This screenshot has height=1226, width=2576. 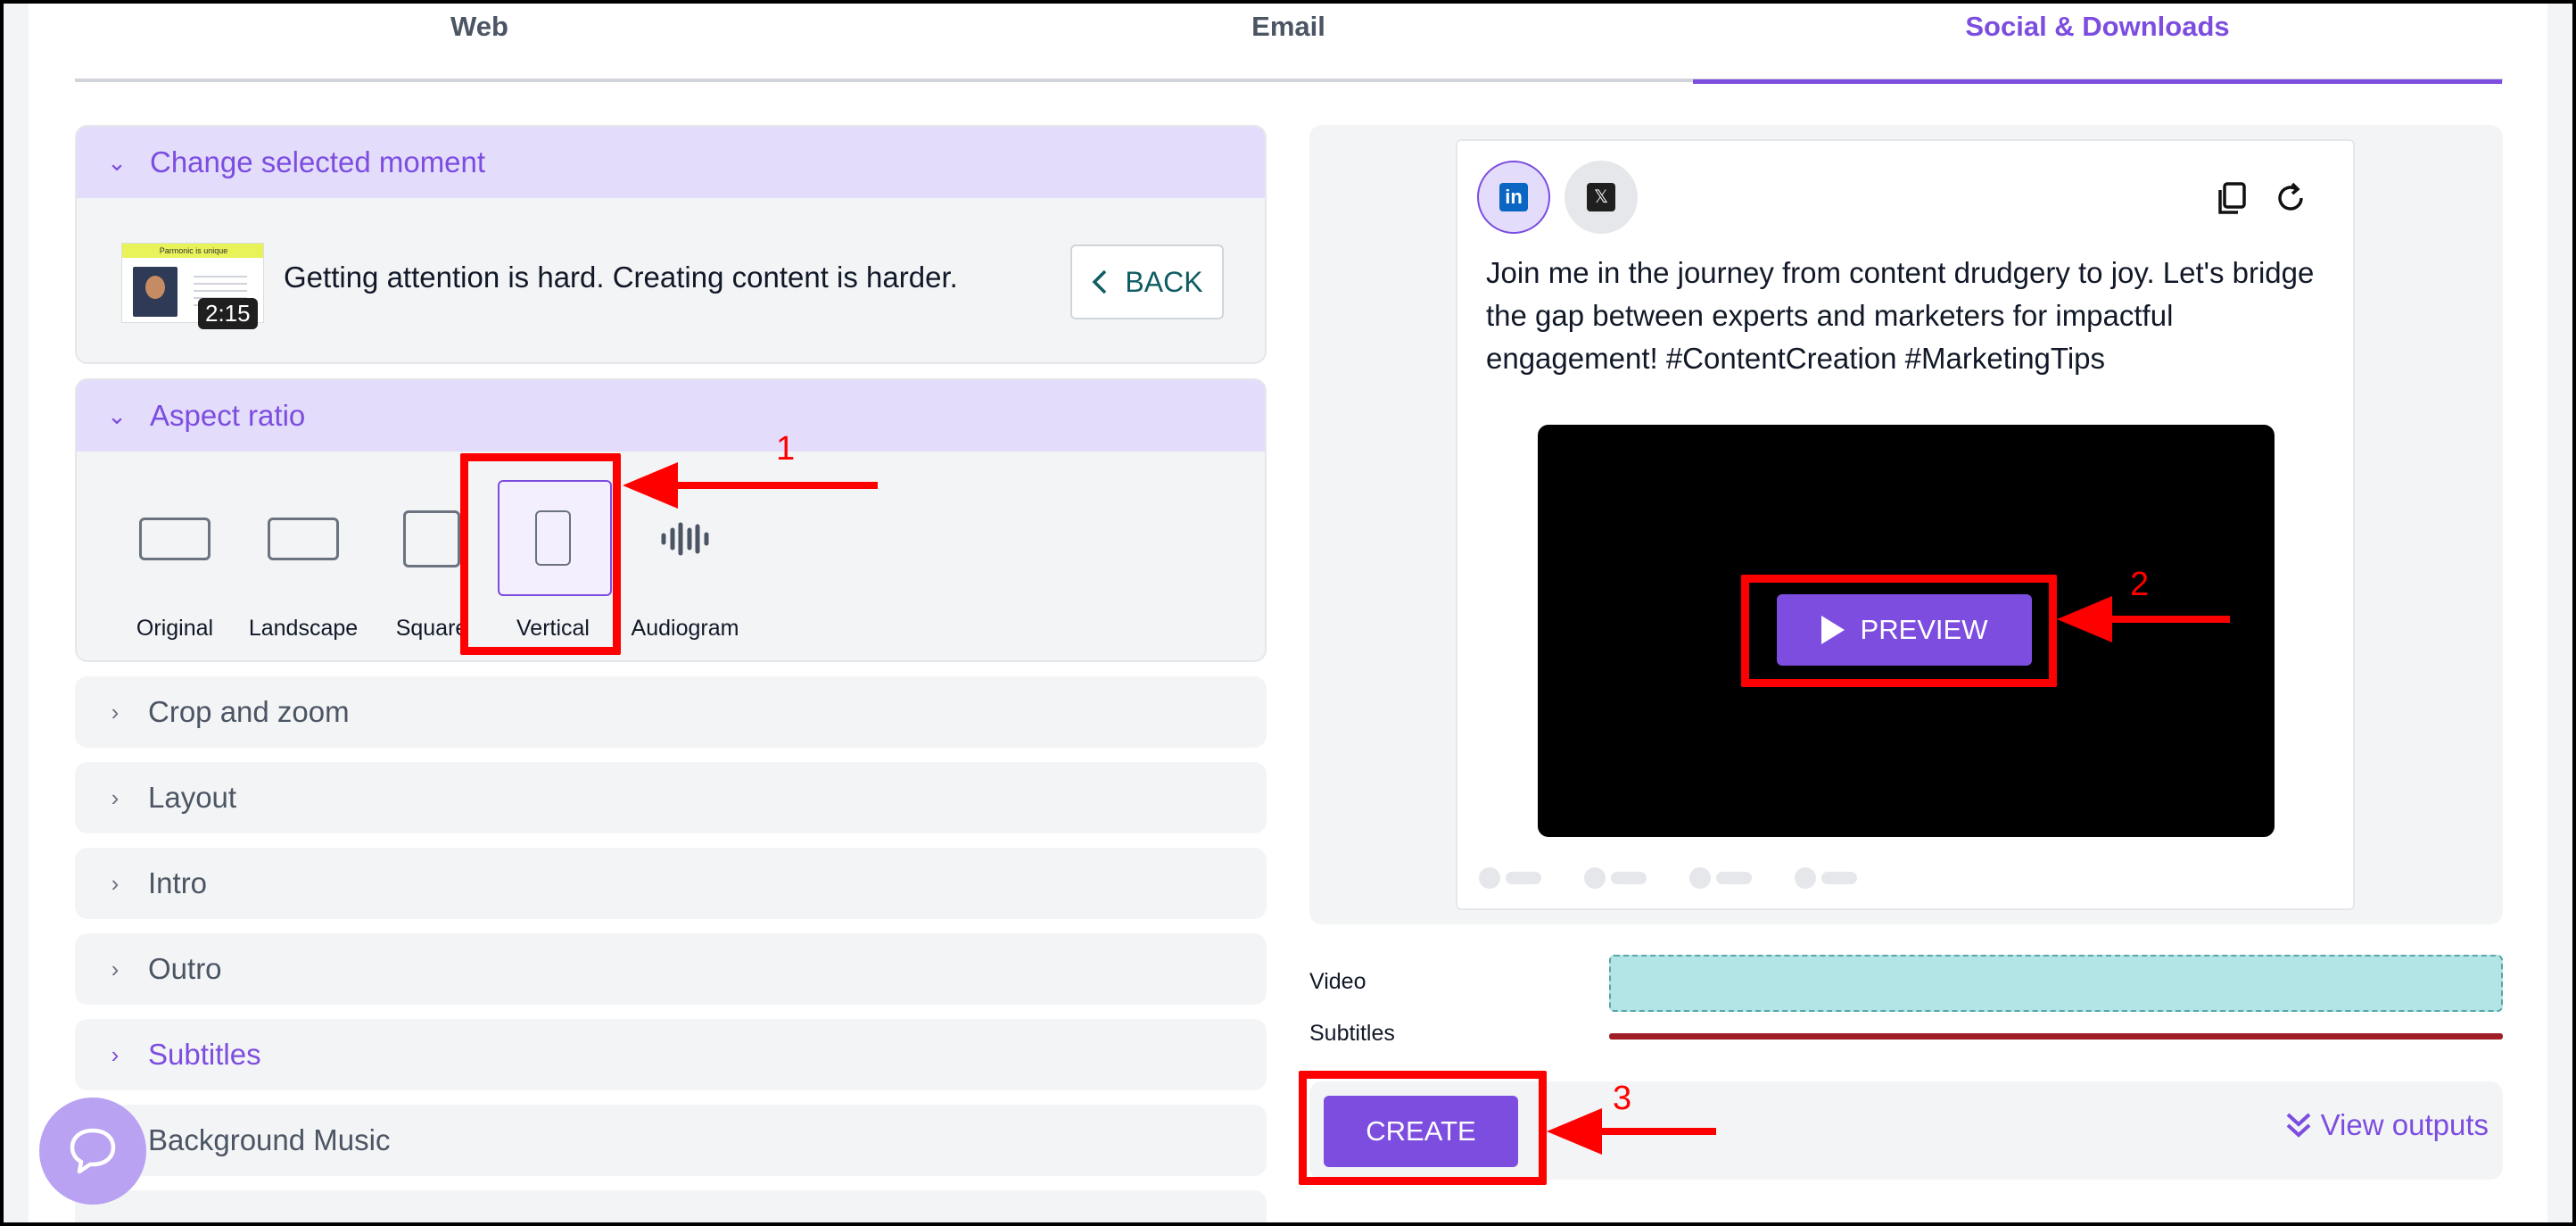 What do you see at coordinates (671, 883) in the screenshot?
I see `intro-panel: › Intro` at bounding box center [671, 883].